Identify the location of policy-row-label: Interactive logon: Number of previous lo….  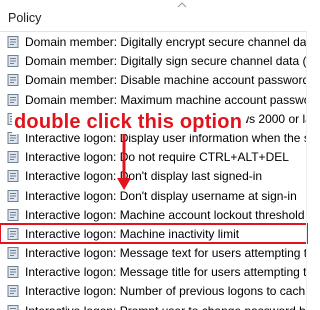
(165, 291).